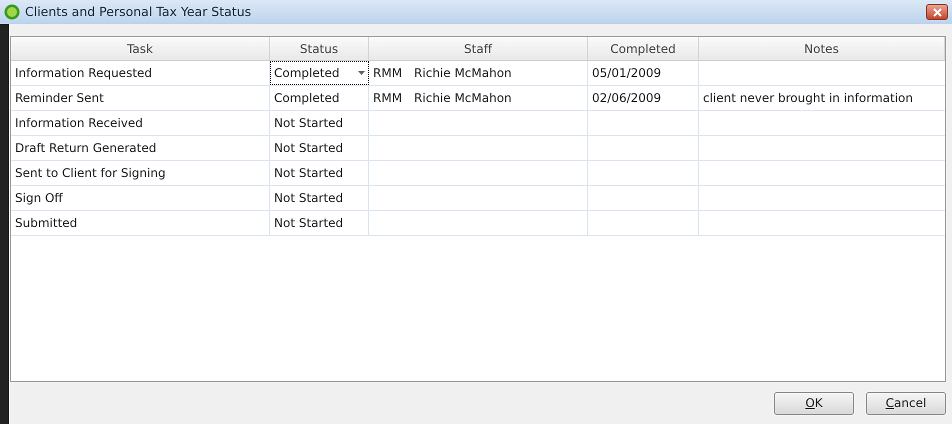 The image size is (952, 424). Describe the element at coordinates (319, 48) in the screenshot. I see `column-header: Status` at that location.